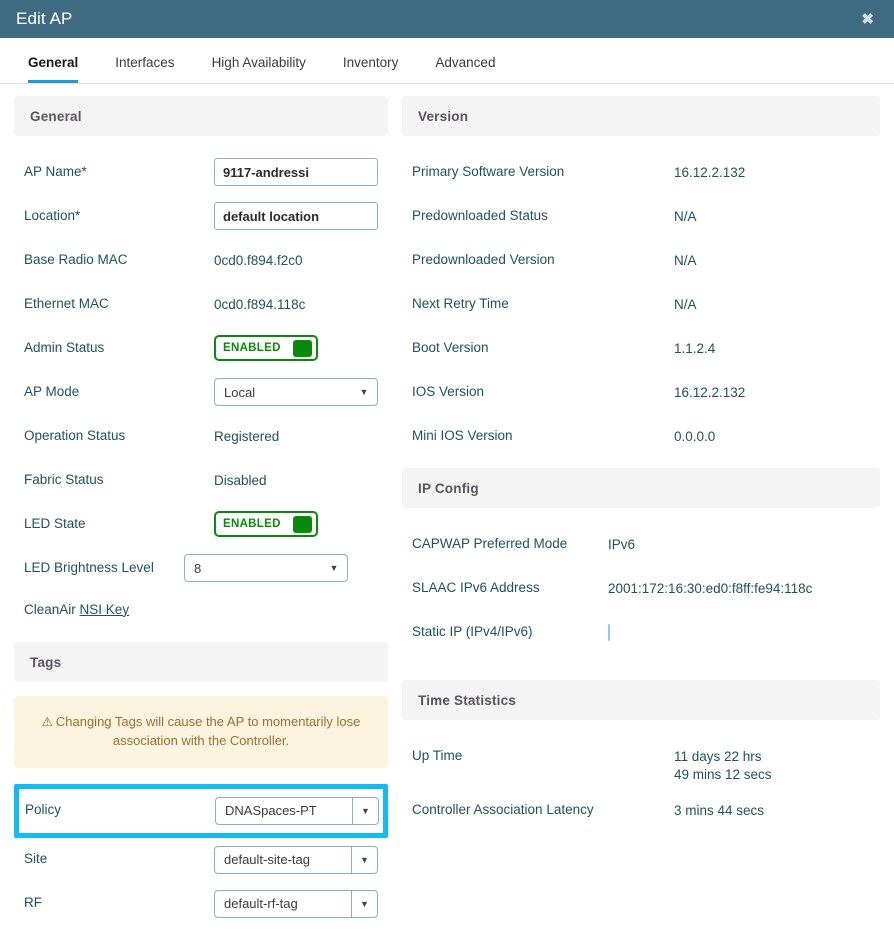 The height and width of the screenshot is (931, 894). What do you see at coordinates (56, 116) in the screenshot?
I see `section-general-title: General` at bounding box center [56, 116].